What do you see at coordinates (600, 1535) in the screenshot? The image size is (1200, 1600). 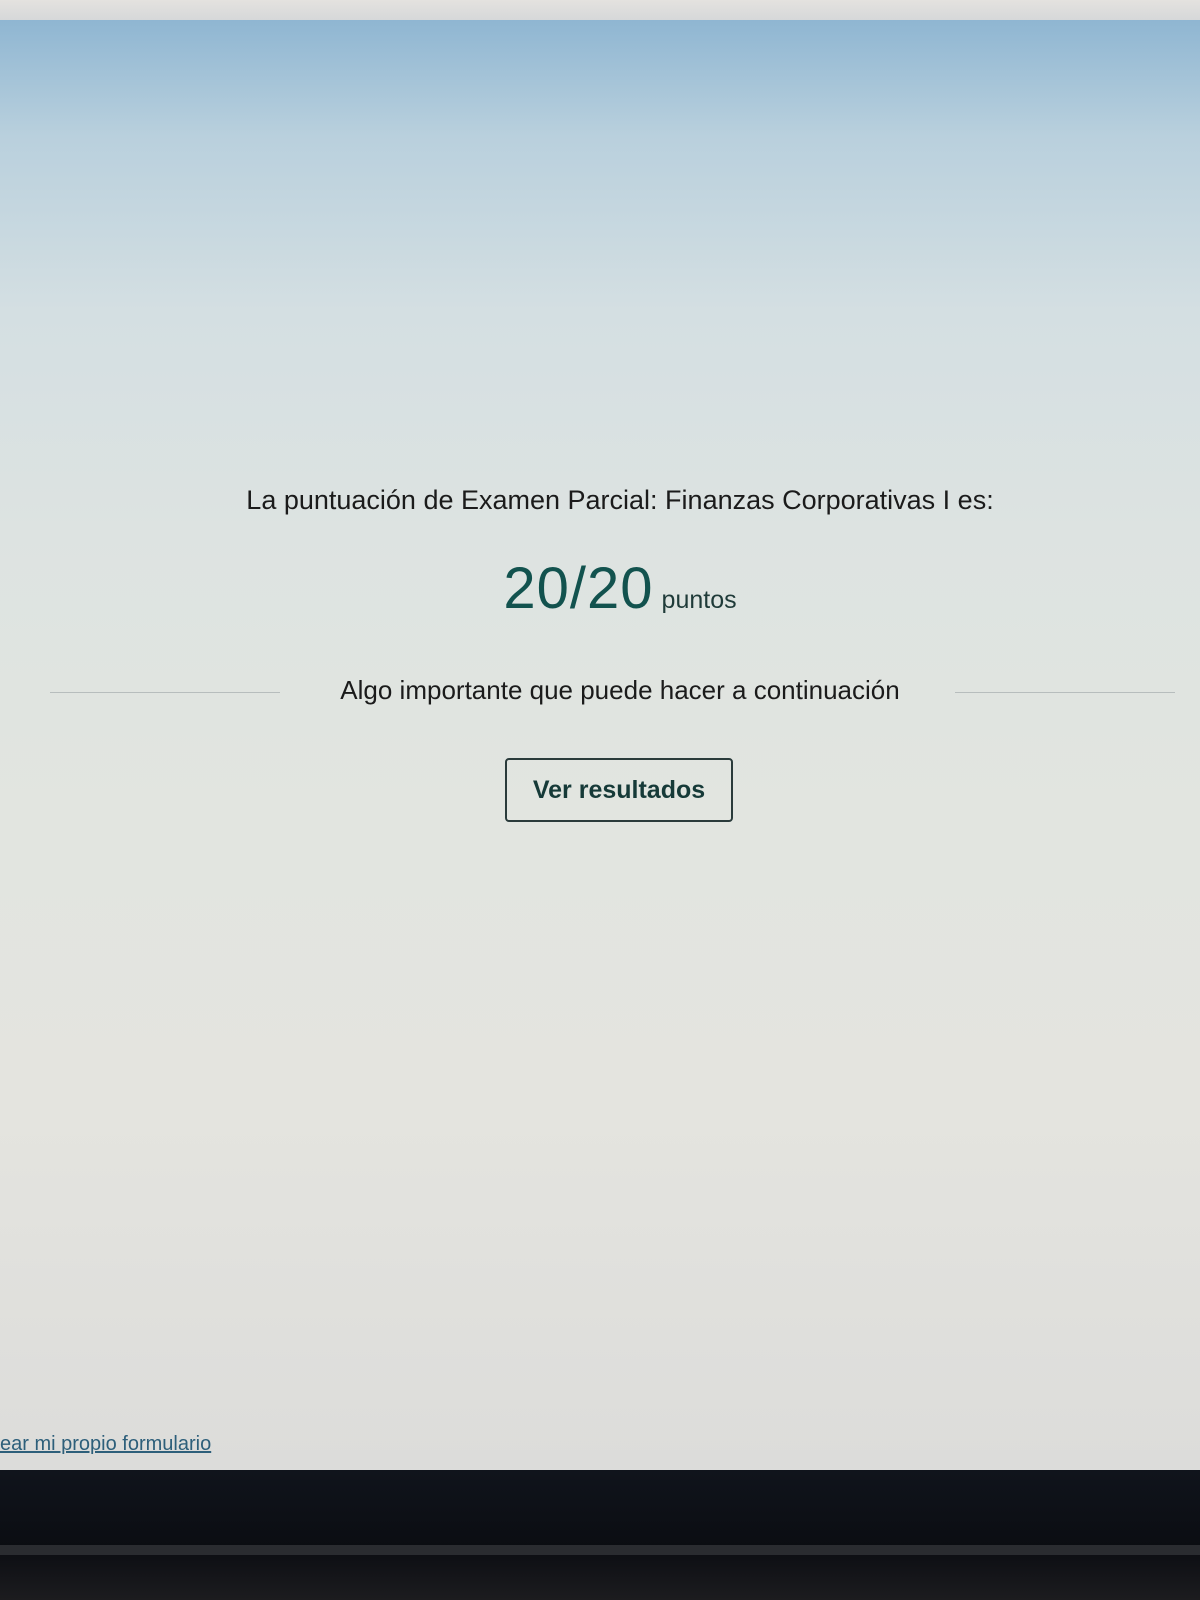 I see `monitor-bottom-bezel` at bounding box center [600, 1535].